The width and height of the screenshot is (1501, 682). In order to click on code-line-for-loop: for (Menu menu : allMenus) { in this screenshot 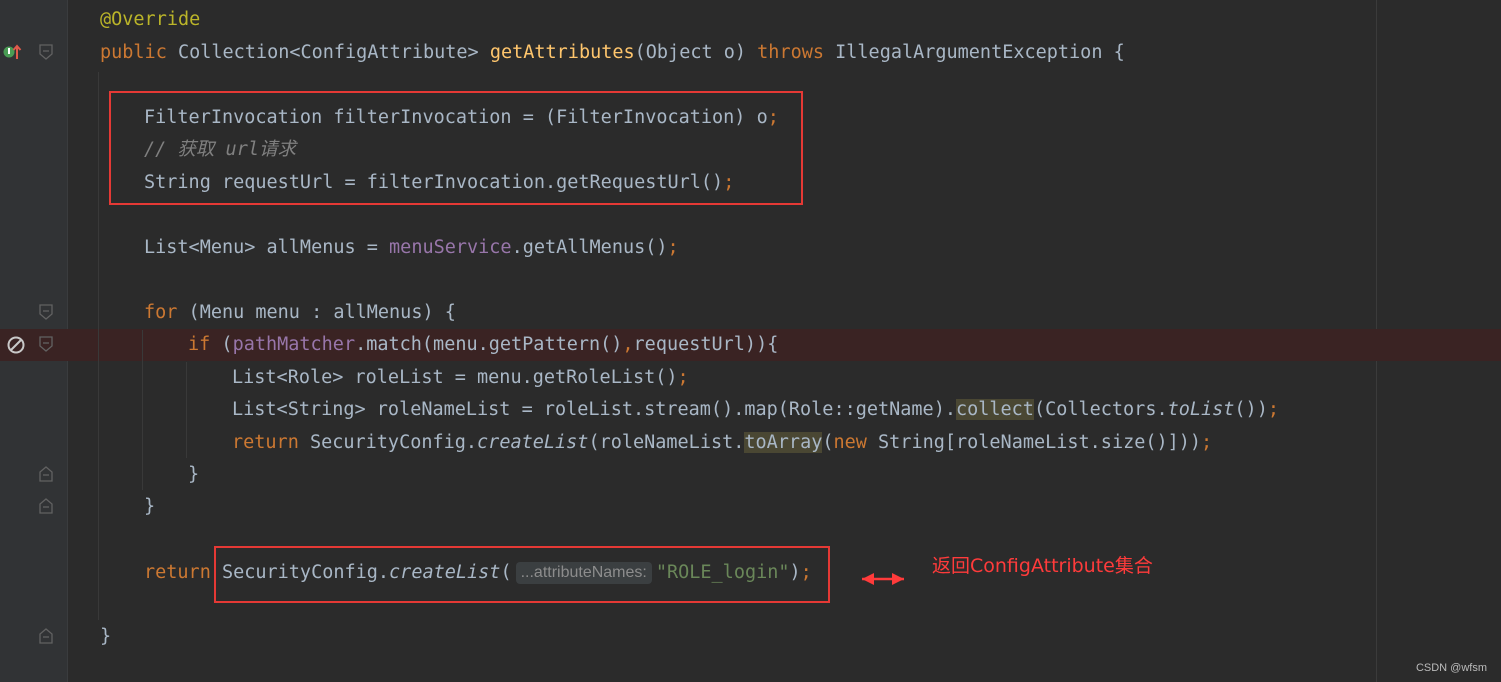, I will do `click(300, 313)`.